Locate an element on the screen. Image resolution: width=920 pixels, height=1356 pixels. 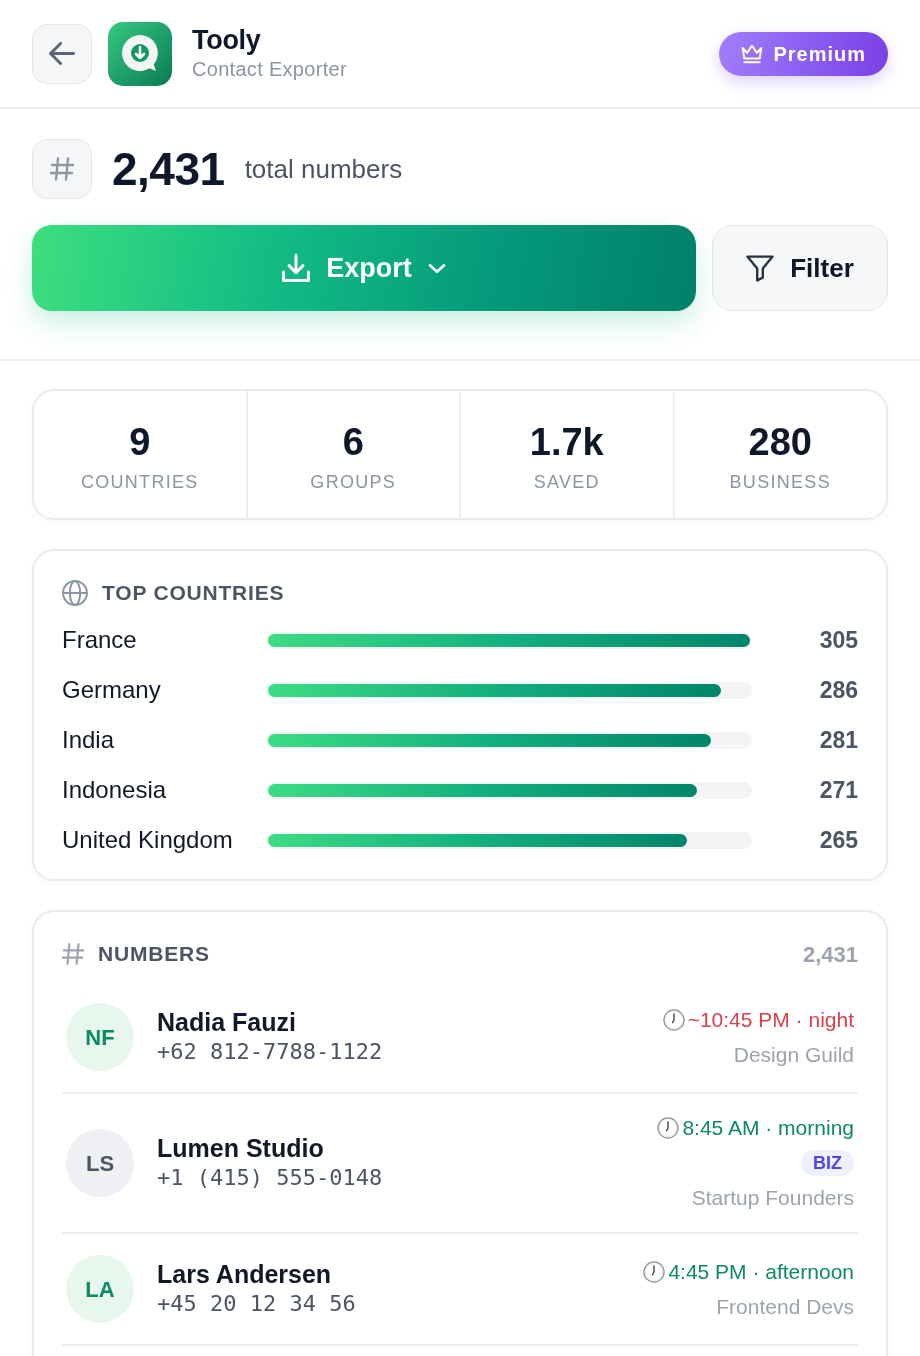
export-button: Export is located at coordinates (364, 268).